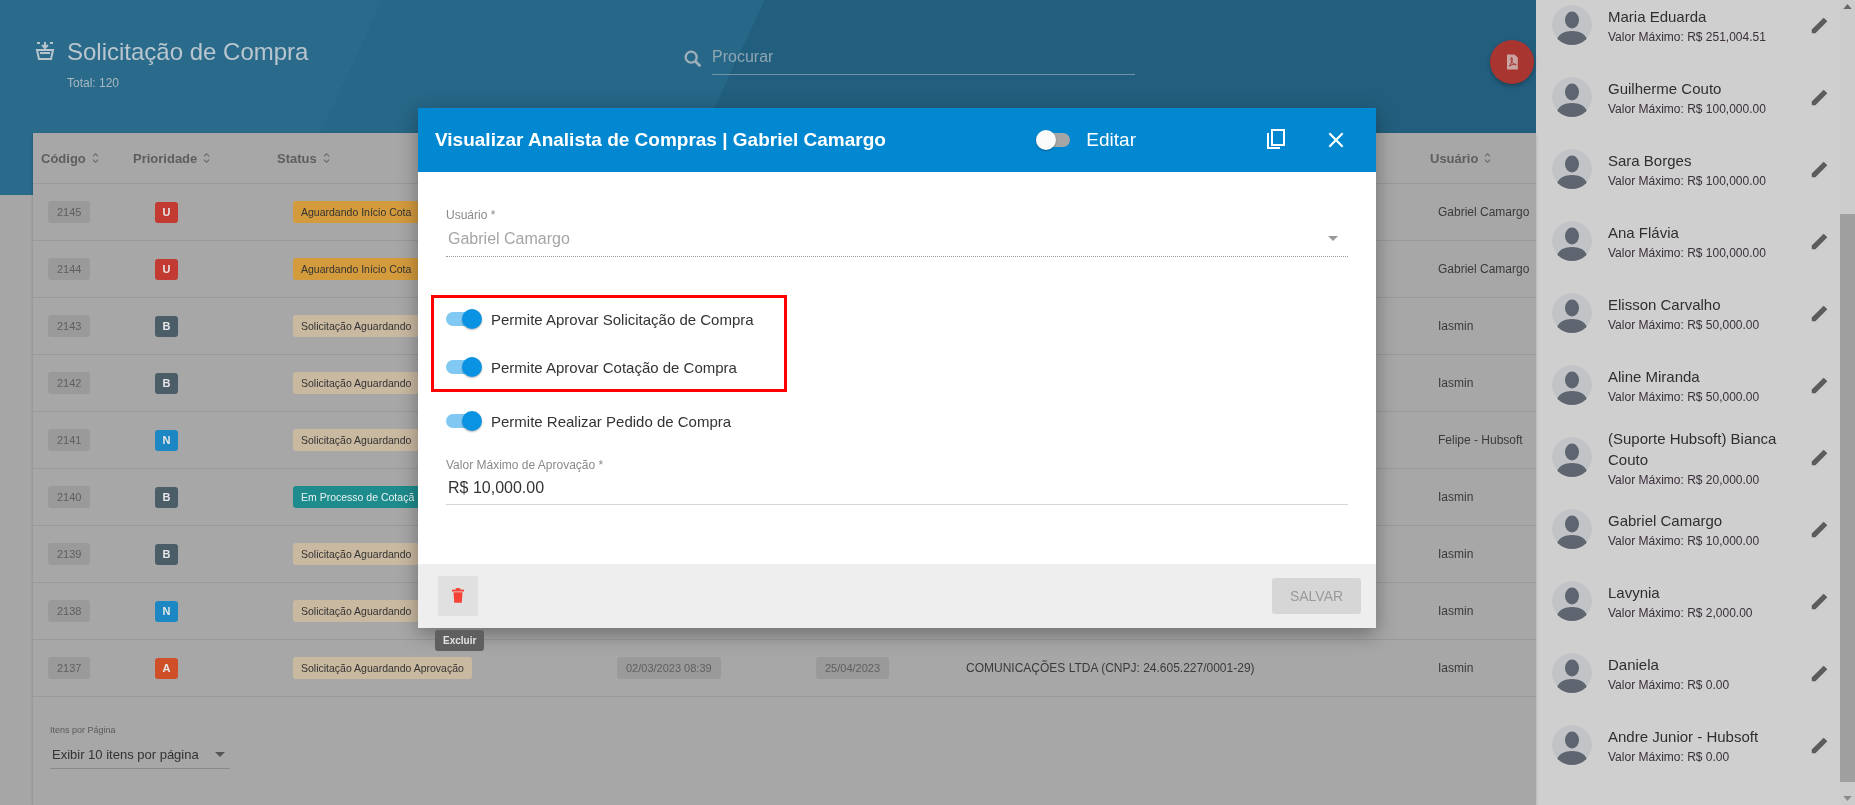 Image resolution: width=1855 pixels, height=805 pixels. I want to click on date-tag: 25/04/2023, so click(853, 668).